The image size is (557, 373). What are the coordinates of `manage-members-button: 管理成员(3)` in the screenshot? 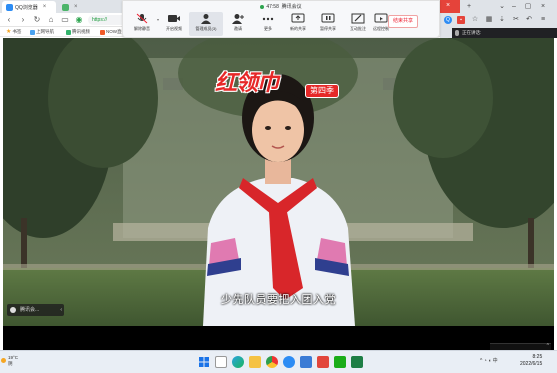 It's located at (206, 24).